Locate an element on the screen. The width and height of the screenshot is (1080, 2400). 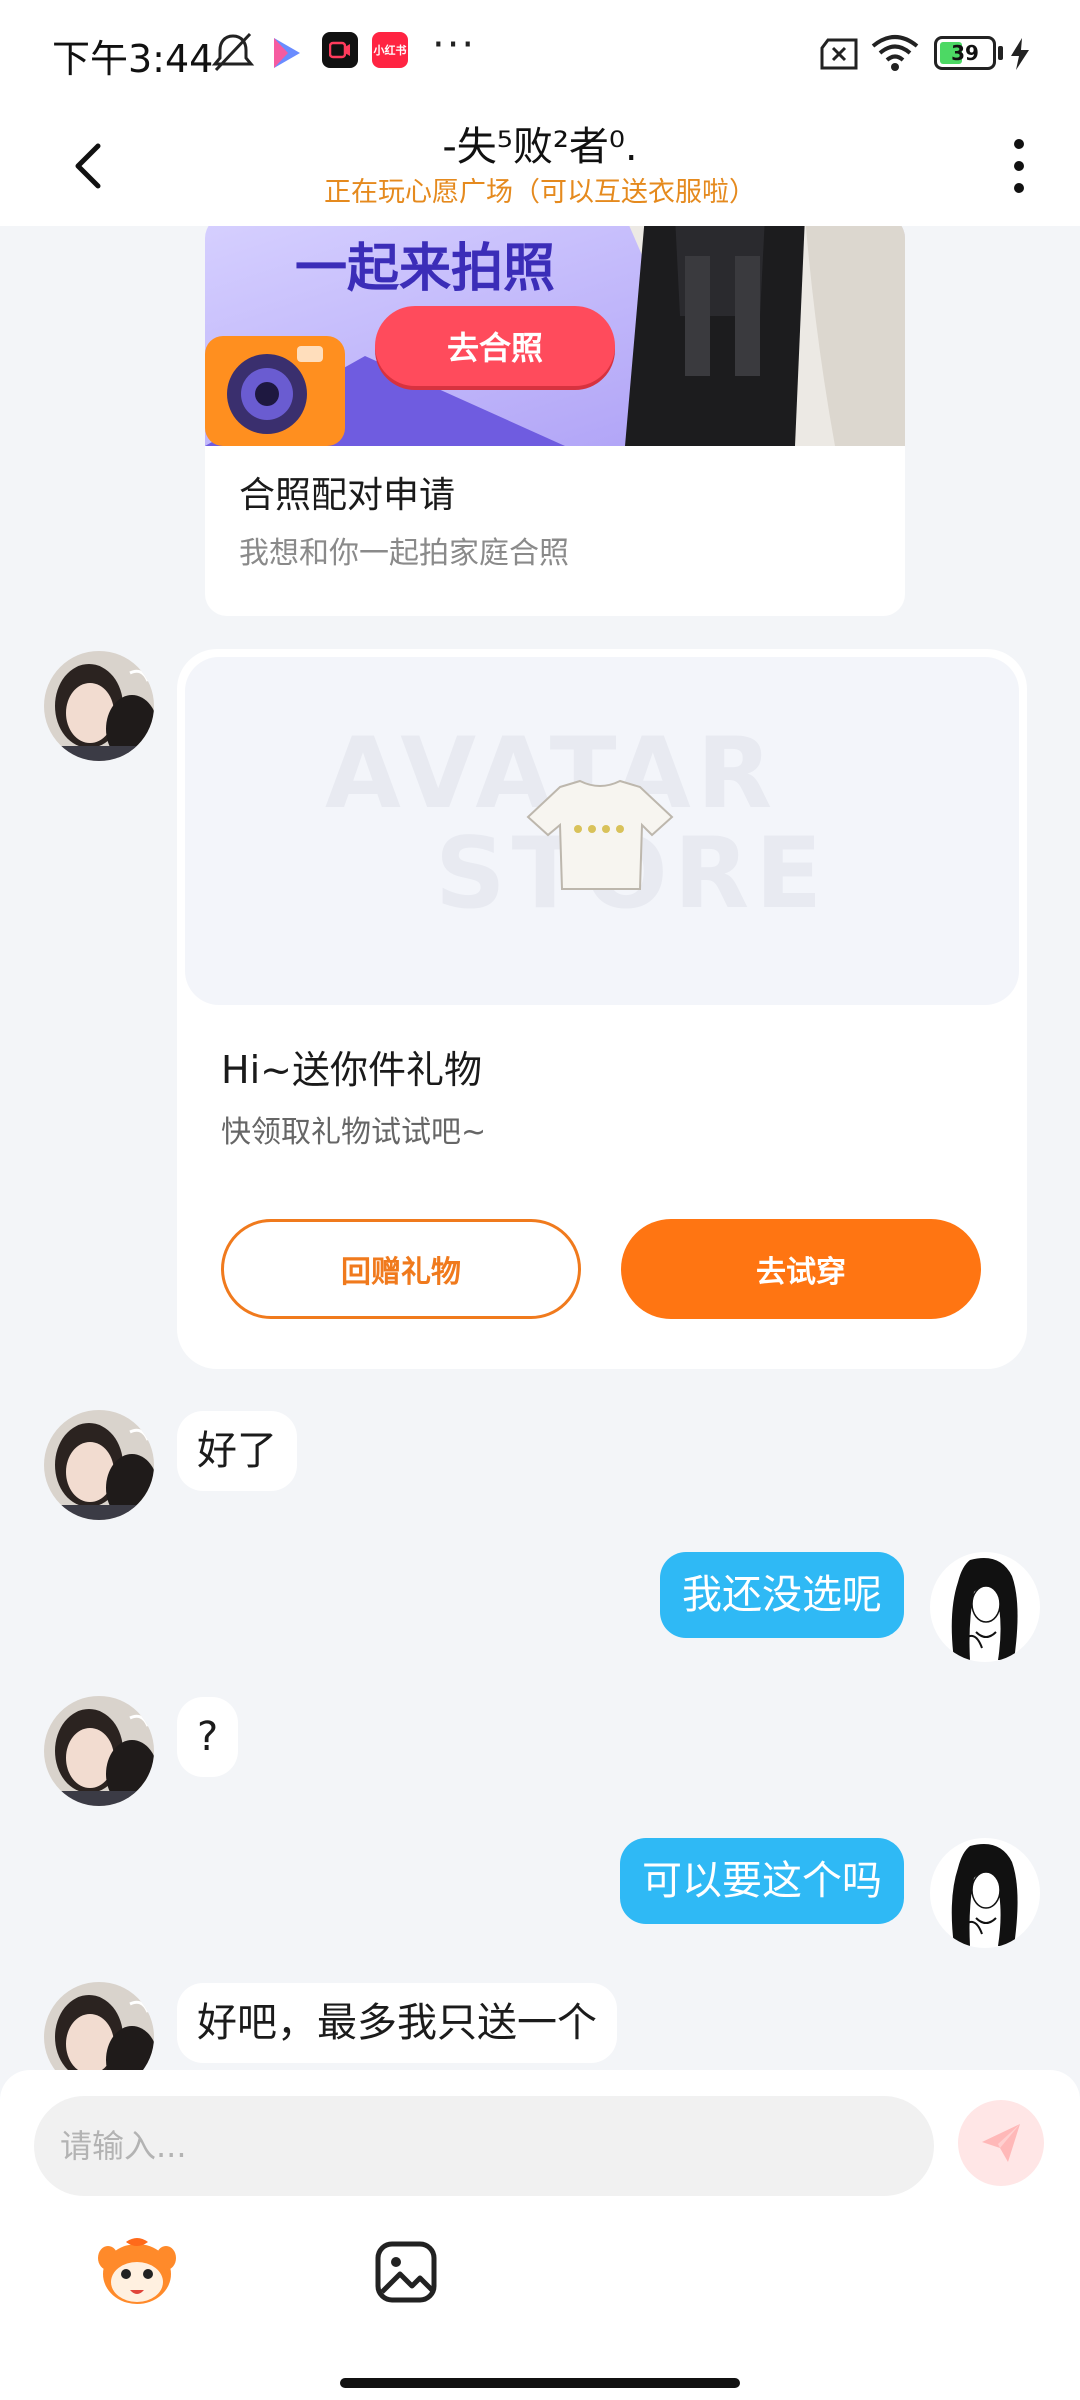
more-notifications-icon: ··· is located at coordinates (454, 45).